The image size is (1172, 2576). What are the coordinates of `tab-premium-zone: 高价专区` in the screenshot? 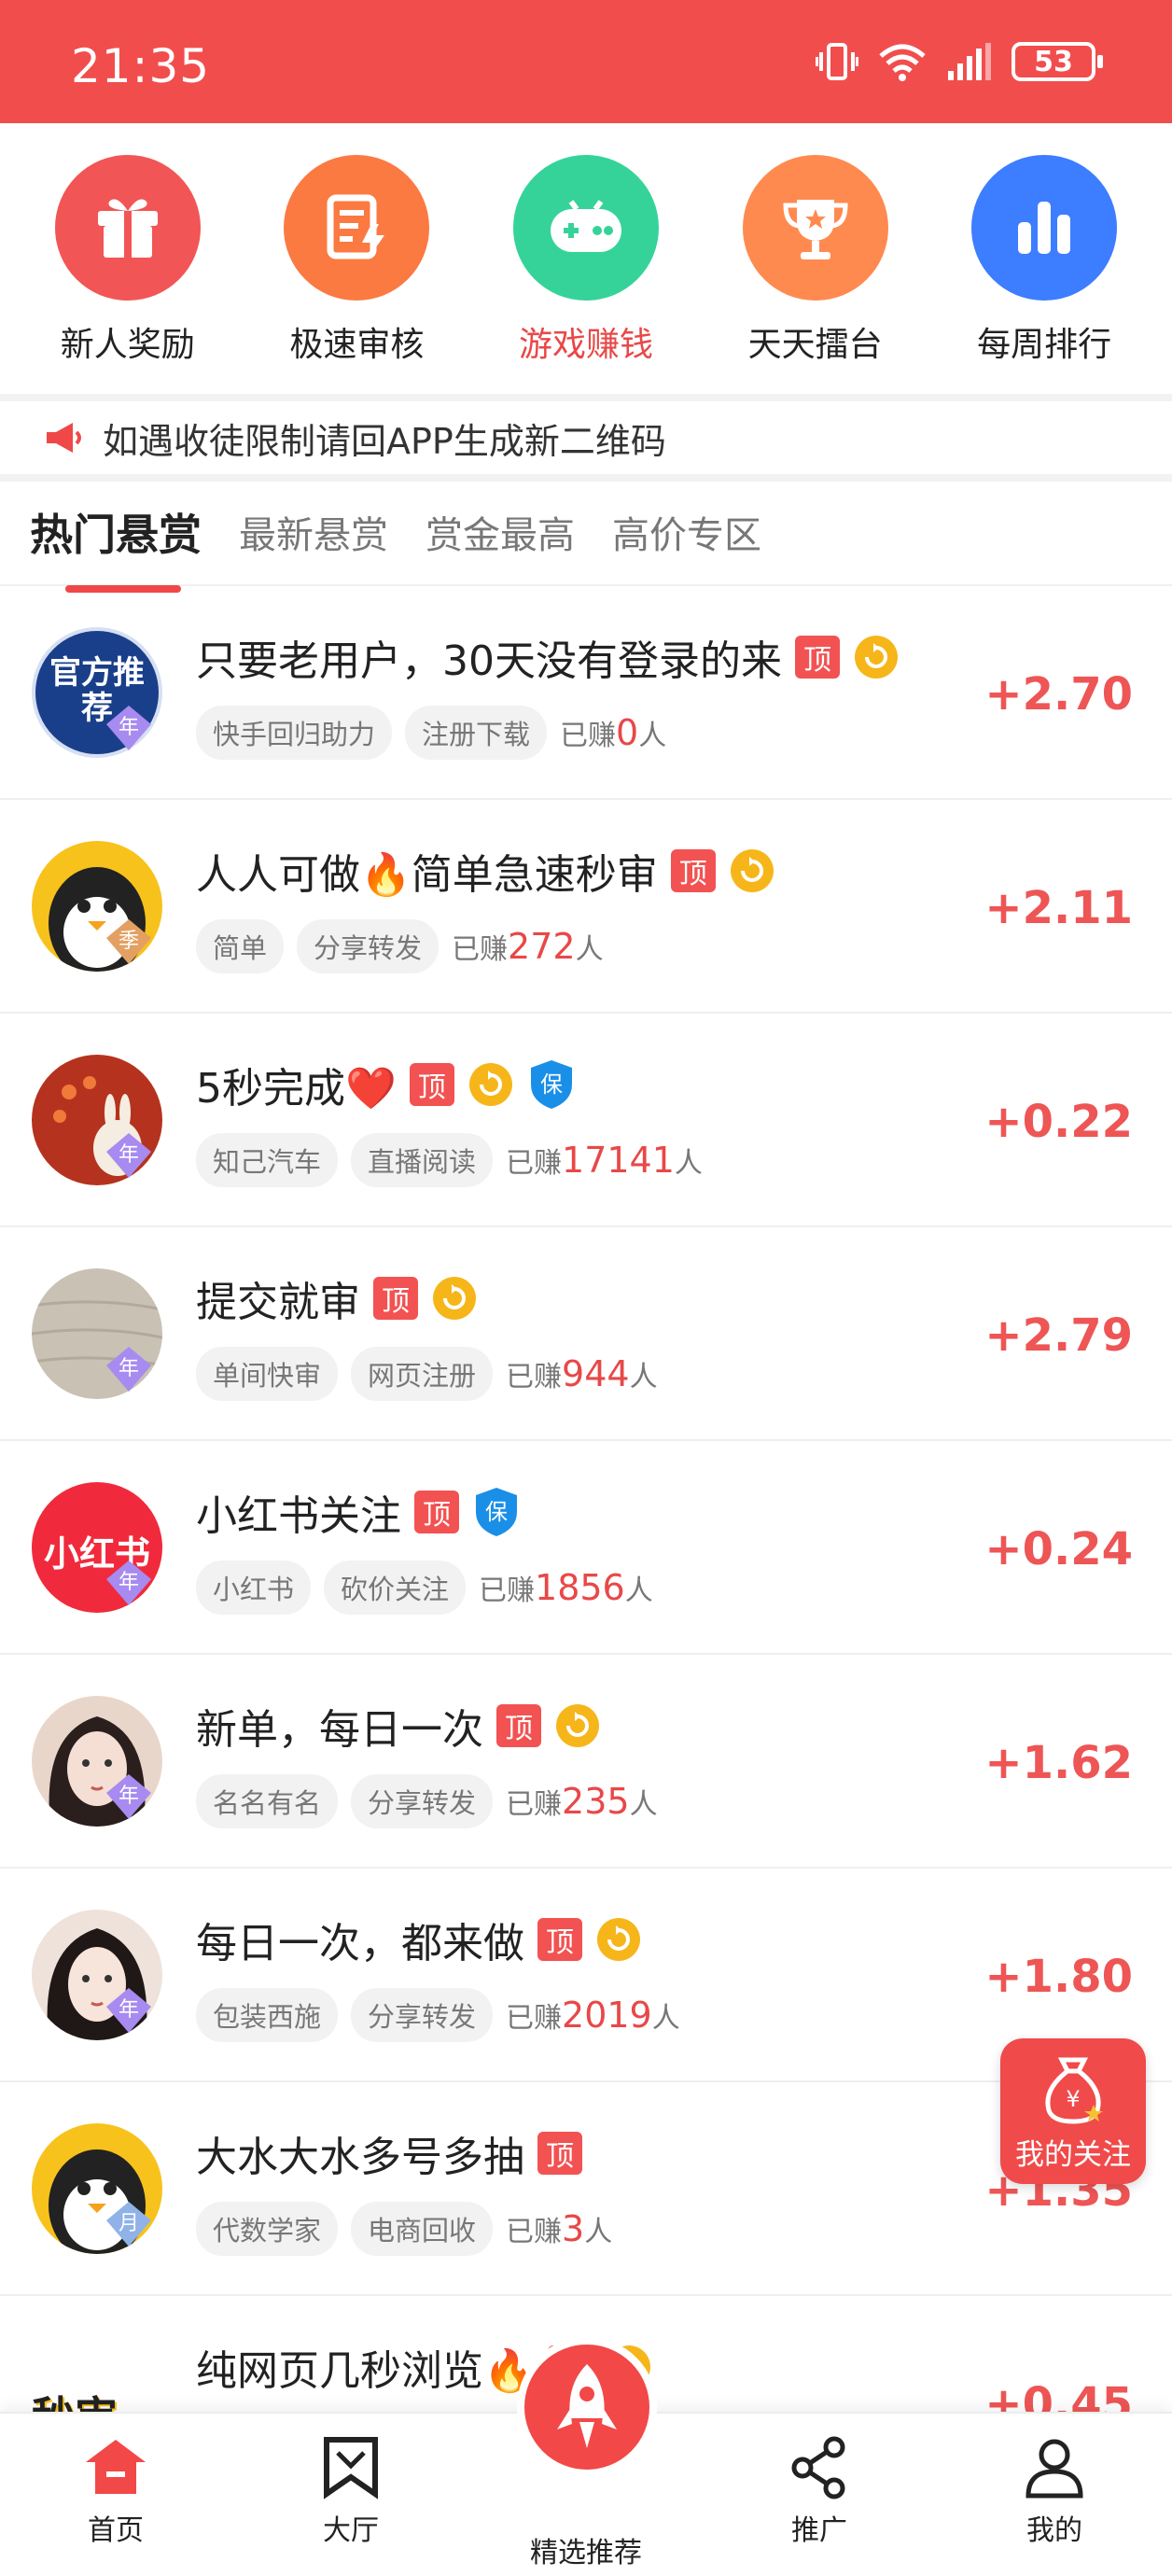 It's located at (686, 535).